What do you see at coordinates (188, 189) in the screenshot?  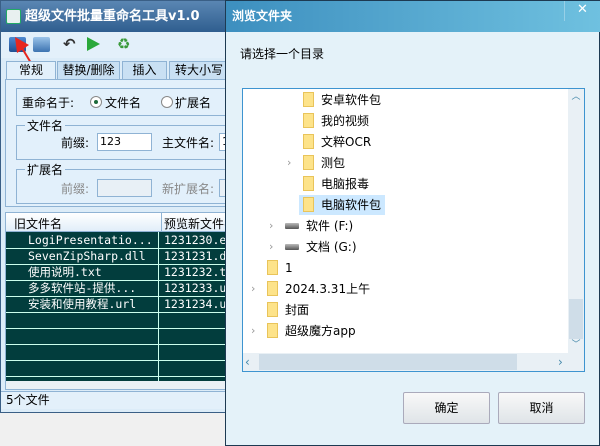 I see `new-ext-label: 新扩展名:` at bounding box center [188, 189].